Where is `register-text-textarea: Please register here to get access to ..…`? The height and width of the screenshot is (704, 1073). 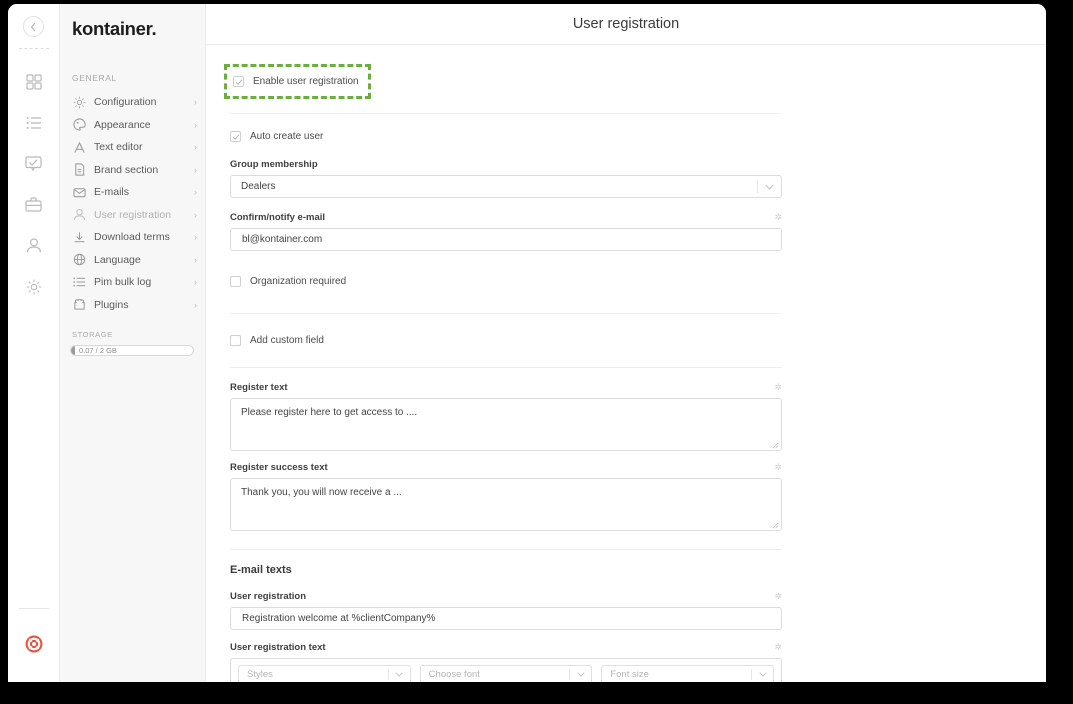 register-text-textarea: Please register here to get access to ..… is located at coordinates (506, 424).